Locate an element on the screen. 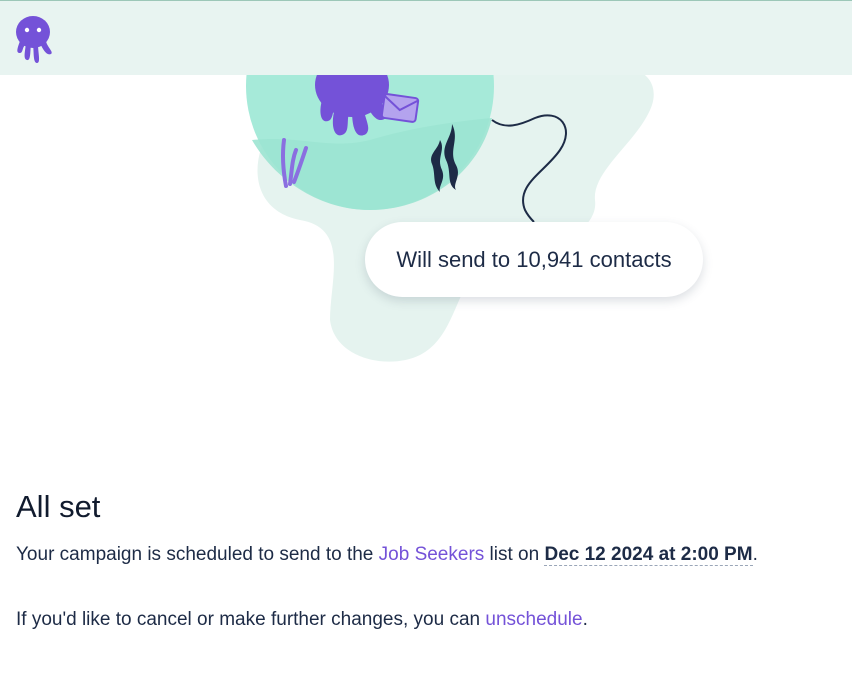  contacts-count-text: Will send to 10,941 contacts is located at coordinates (534, 259).